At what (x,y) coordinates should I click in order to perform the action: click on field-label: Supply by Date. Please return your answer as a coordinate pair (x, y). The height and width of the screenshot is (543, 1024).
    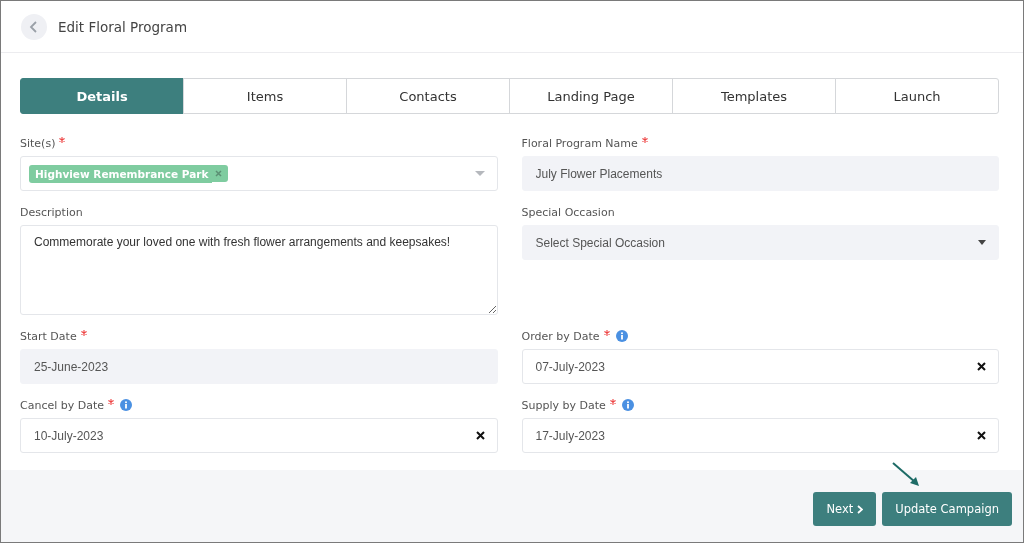
    Looking at the image, I should click on (563, 405).